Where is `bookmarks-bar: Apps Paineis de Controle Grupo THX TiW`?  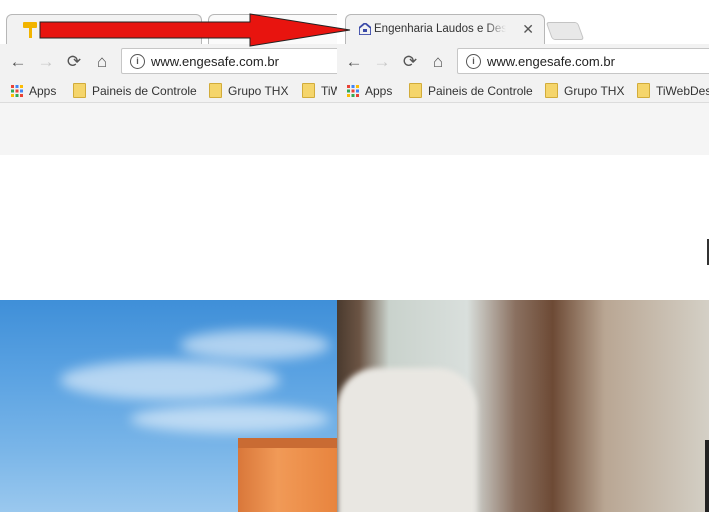 bookmarks-bar: Apps Paineis de Controle Grupo THX TiW is located at coordinates (168, 91).